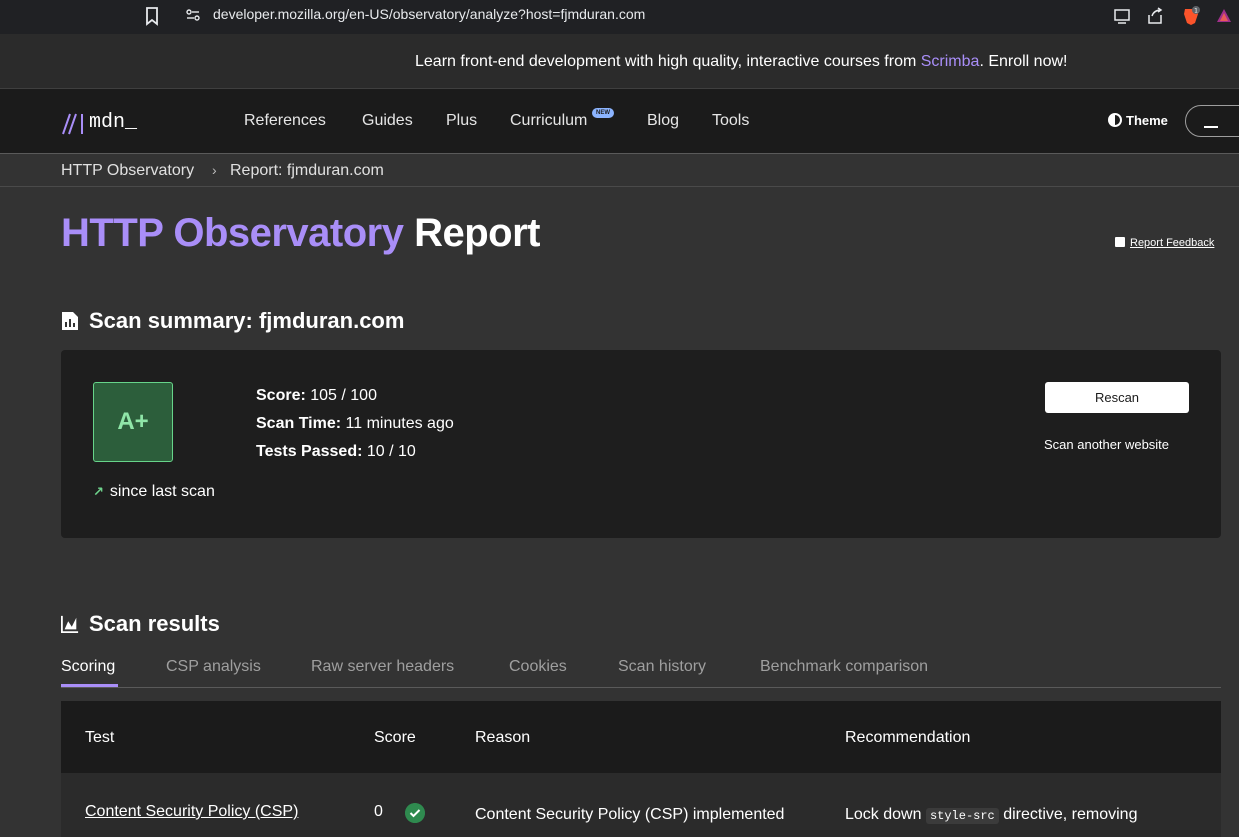 The width and height of the screenshot is (1239, 837). What do you see at coordinates (1106, 444) in the screenshot?
I see `scan-another-website-link: Scan another website` at bounding box center [1106, 444].